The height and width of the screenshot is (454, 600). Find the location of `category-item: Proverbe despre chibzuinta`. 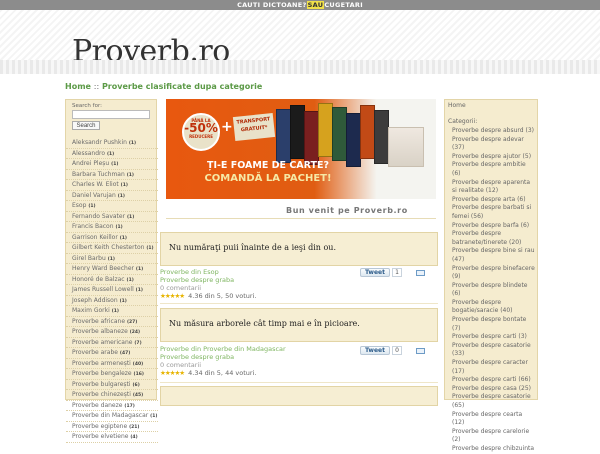

category-item: Proverbe despre chibzuinta is located at coordinates (492, 449).